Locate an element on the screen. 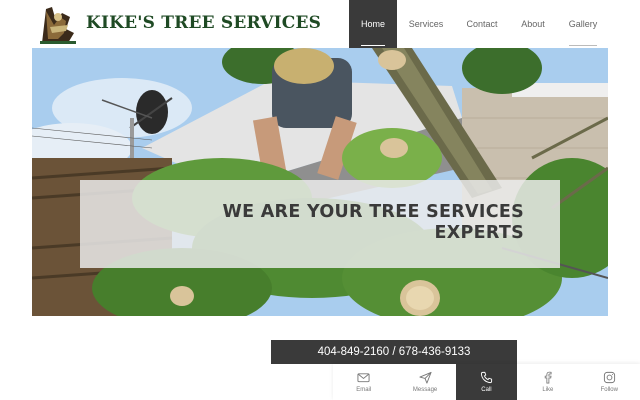  nav-about: About is located at coordinates (533, 24).